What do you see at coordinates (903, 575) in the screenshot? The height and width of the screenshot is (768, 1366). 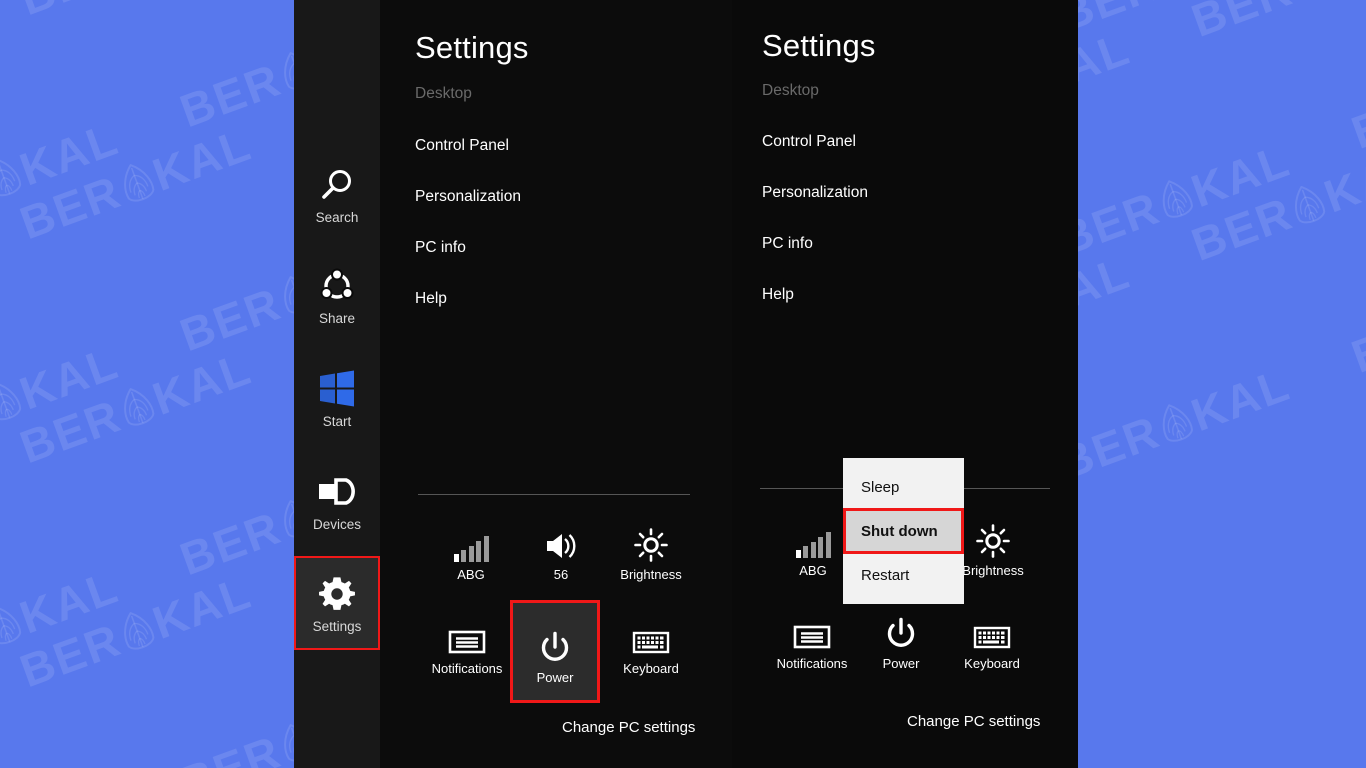 I see `power-menu-item-restart: Restart` at bounding box center [903, 575].